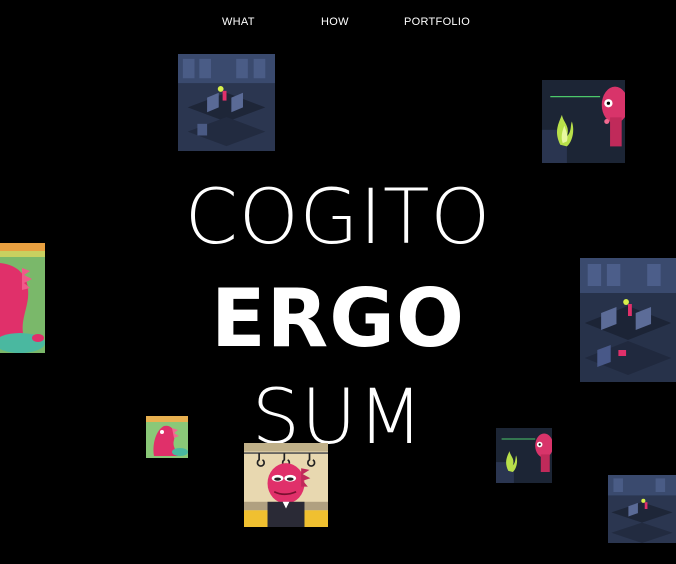 This screenshot has height=564, width=676. I want to click on portfolio-thumbnail-pink-dinosaur, so click(167, 437).